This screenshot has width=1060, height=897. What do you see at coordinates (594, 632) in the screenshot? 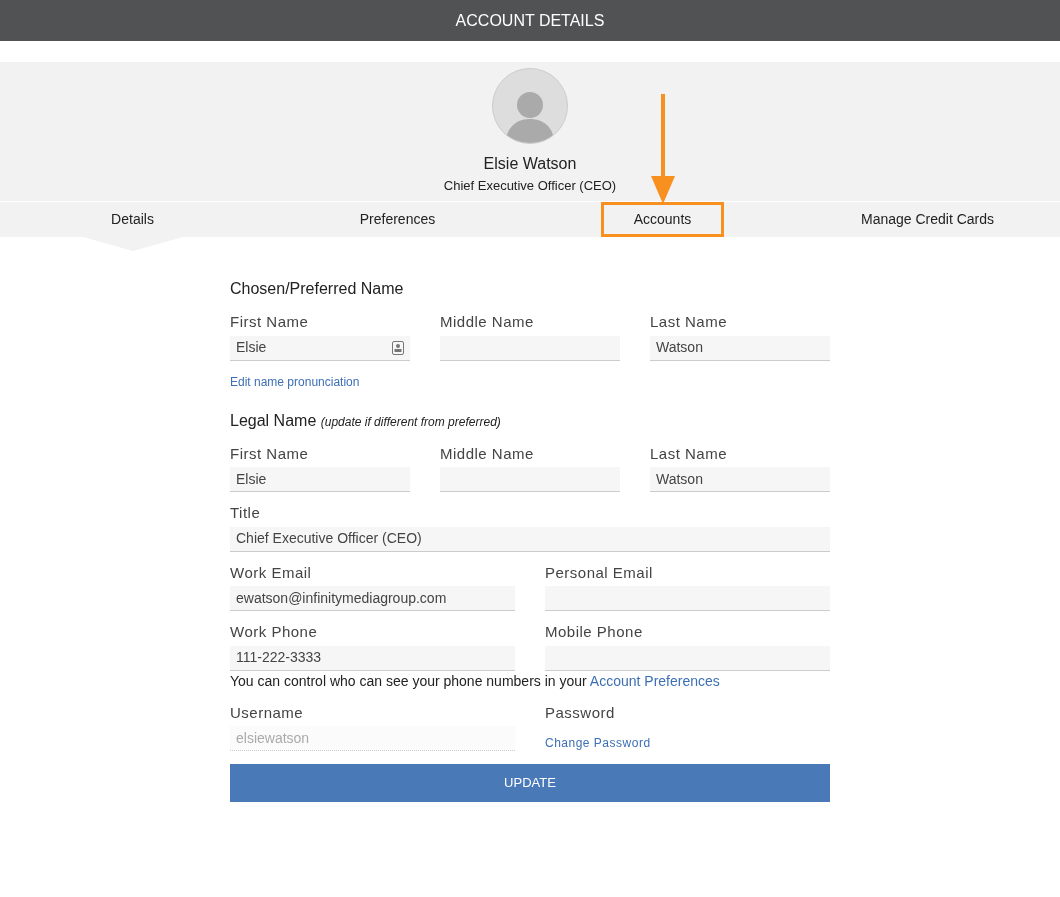
I see `field-label: Mobile Phone` at bounding box center [594, 632].